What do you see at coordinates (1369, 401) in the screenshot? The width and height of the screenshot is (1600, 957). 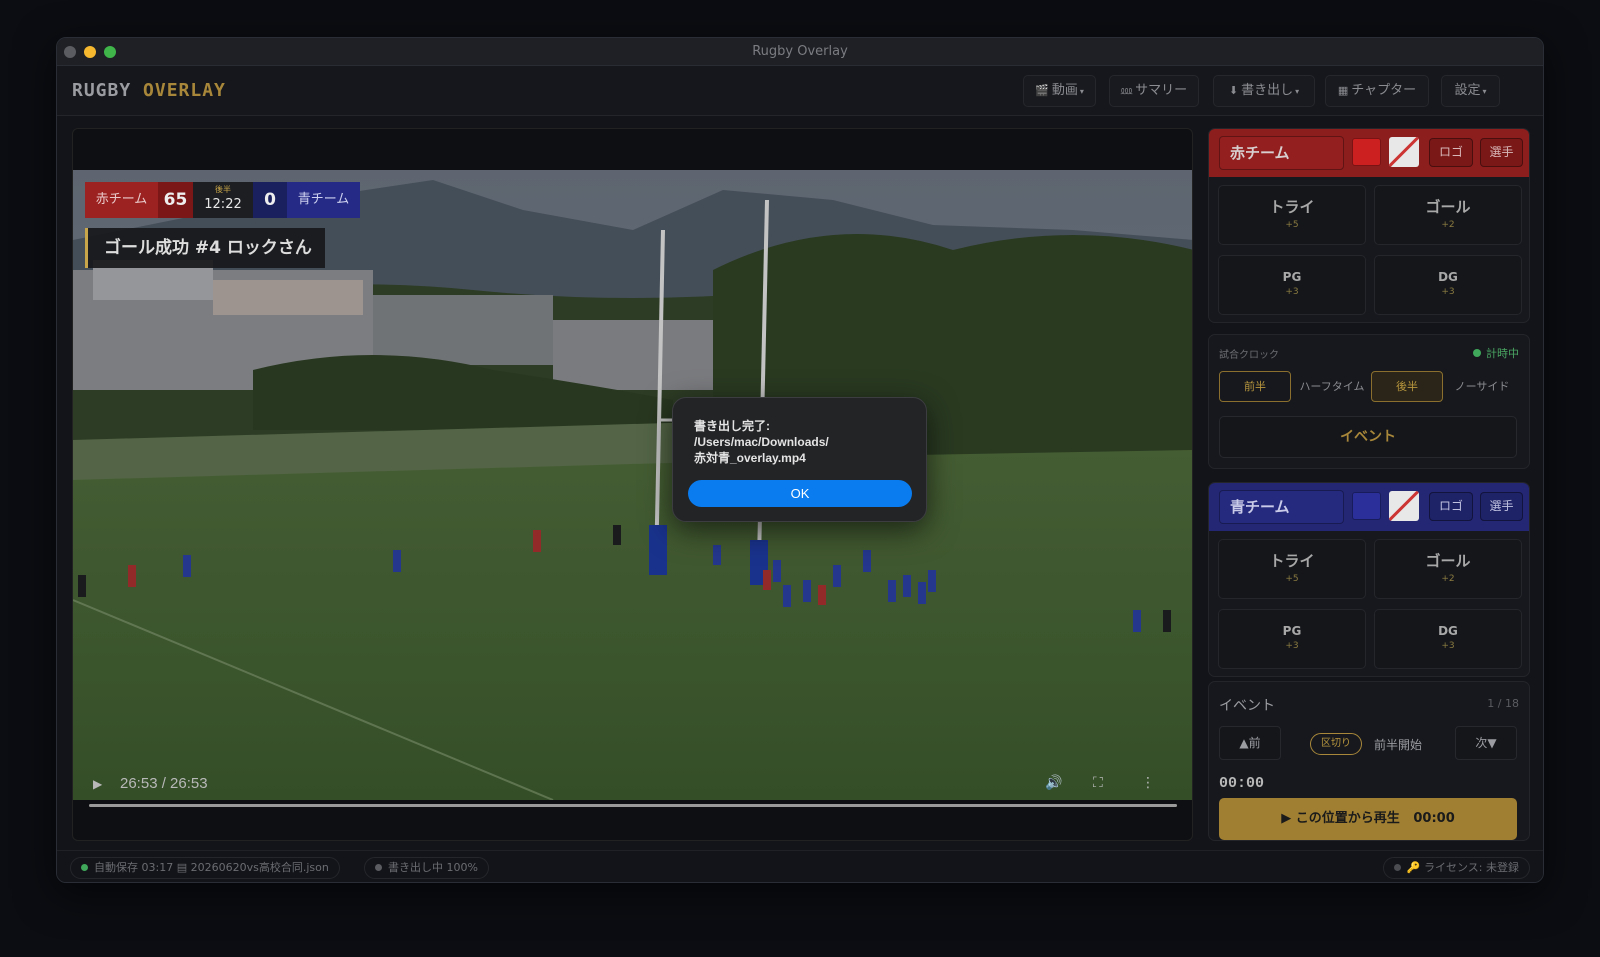 I see `game-clock-card: 試合クロック 計時中 前半 ハーフタイム 後半 ノーサイド イベント` at bounding box center [1369, 401].